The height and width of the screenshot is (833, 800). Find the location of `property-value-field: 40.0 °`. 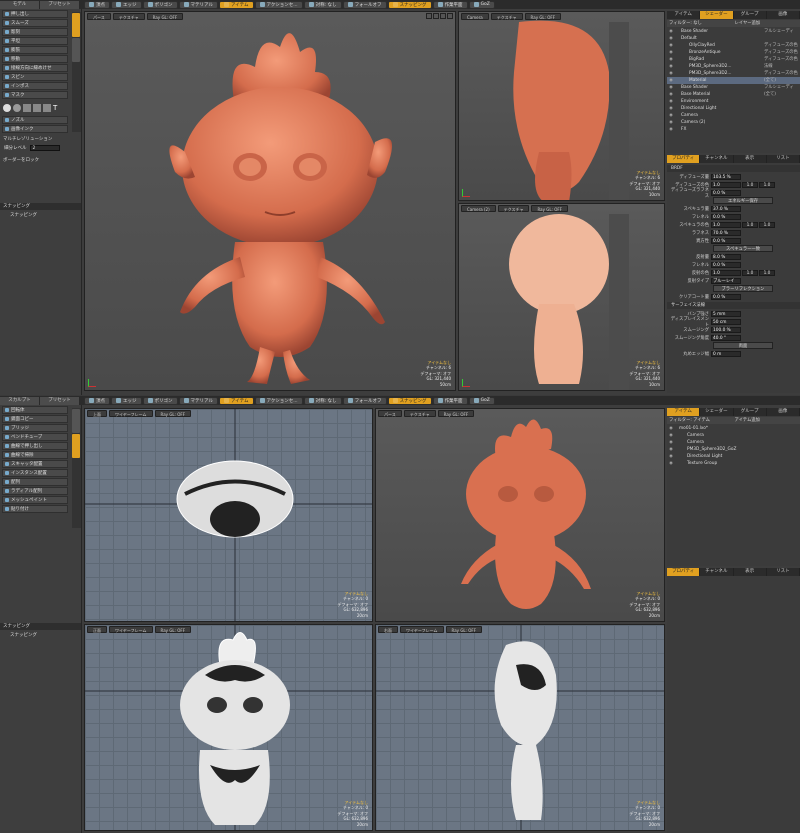

property-value-field: 40.0 ° is located at coordinates (726, 337).